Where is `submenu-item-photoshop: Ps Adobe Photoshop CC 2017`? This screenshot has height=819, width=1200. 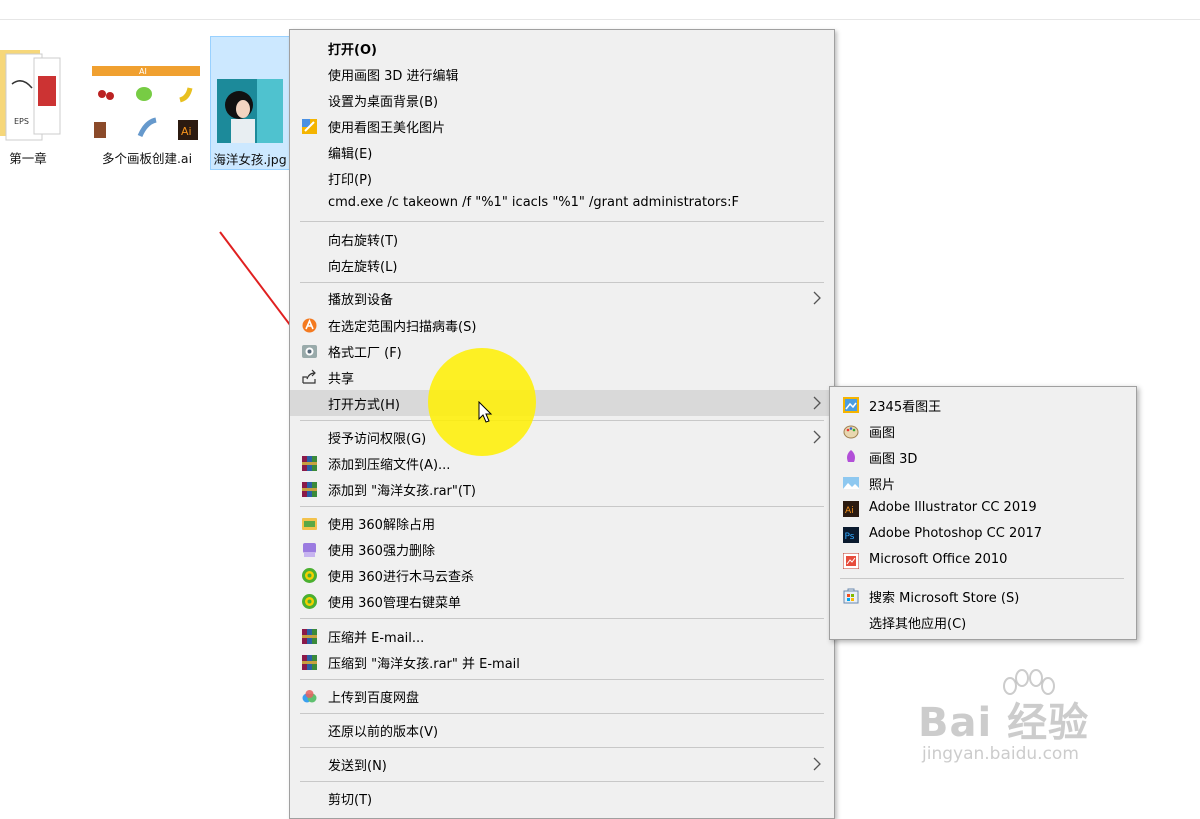 submenu-item-photoshop: Ps Adobe Photoshop CC 2017 is located at coordinates (983, 535).